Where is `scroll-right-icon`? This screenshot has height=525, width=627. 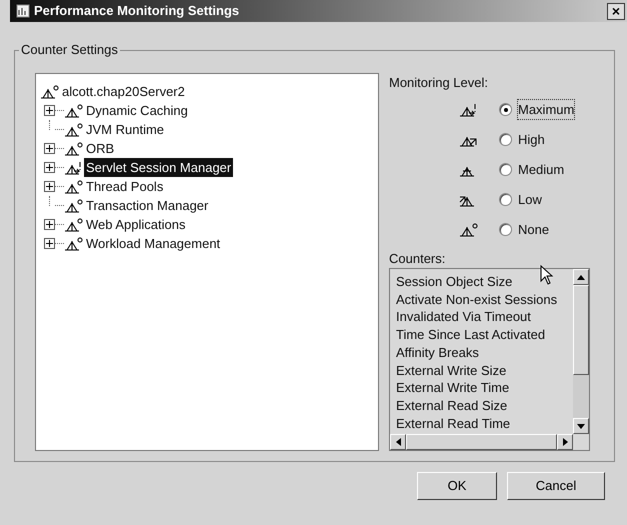
scroll-right-icon is located at coordinates (565, 442).